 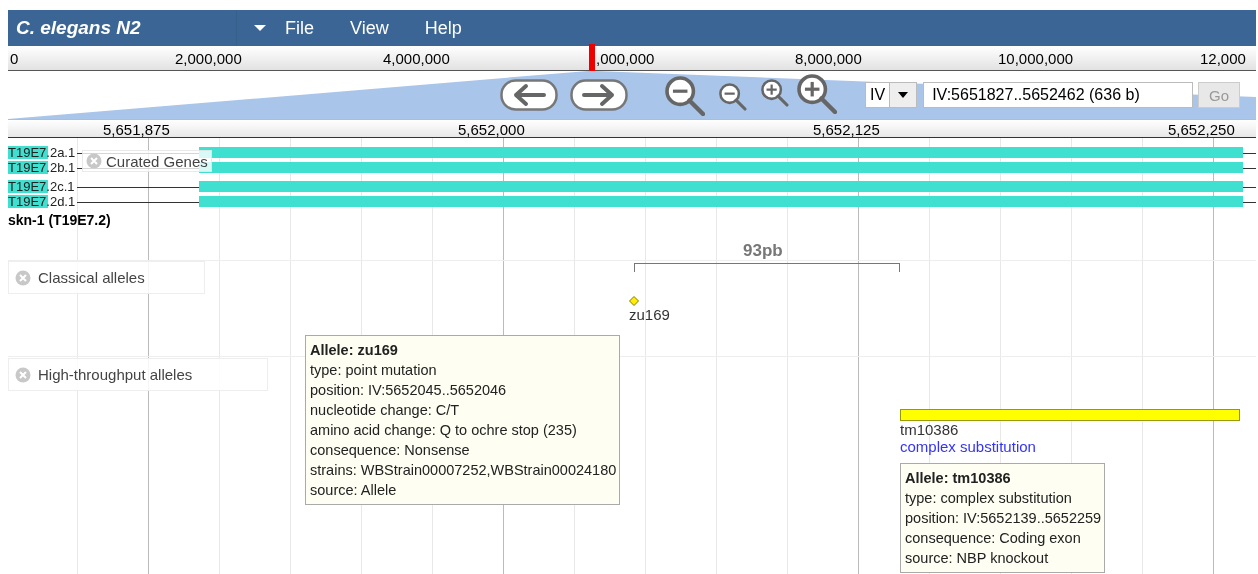 What do you see at coordinates (115, 374) in the screenshot?
I see `track-name: High-throughput alleles` at bounding box center [115, 374].